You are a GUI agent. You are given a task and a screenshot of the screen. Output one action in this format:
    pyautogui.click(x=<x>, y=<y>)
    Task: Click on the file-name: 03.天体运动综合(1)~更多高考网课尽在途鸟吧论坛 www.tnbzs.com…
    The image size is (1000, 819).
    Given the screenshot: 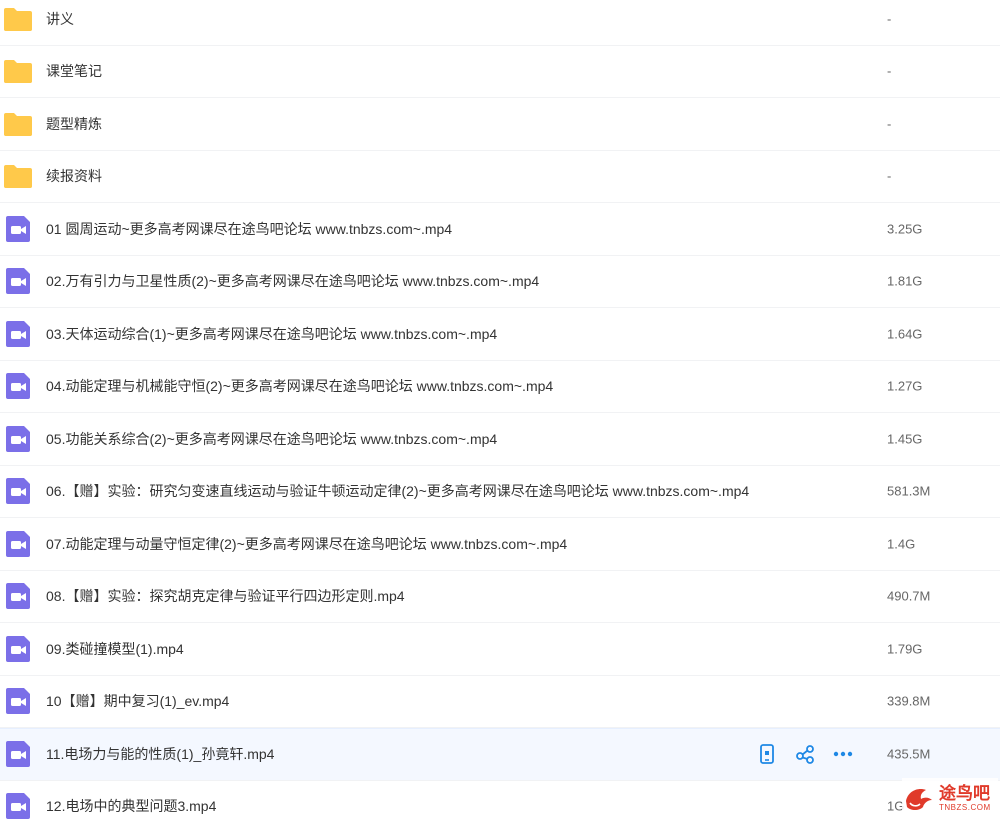 What is the action you would take?
    pyautogui.click(x=271, y=334)
    